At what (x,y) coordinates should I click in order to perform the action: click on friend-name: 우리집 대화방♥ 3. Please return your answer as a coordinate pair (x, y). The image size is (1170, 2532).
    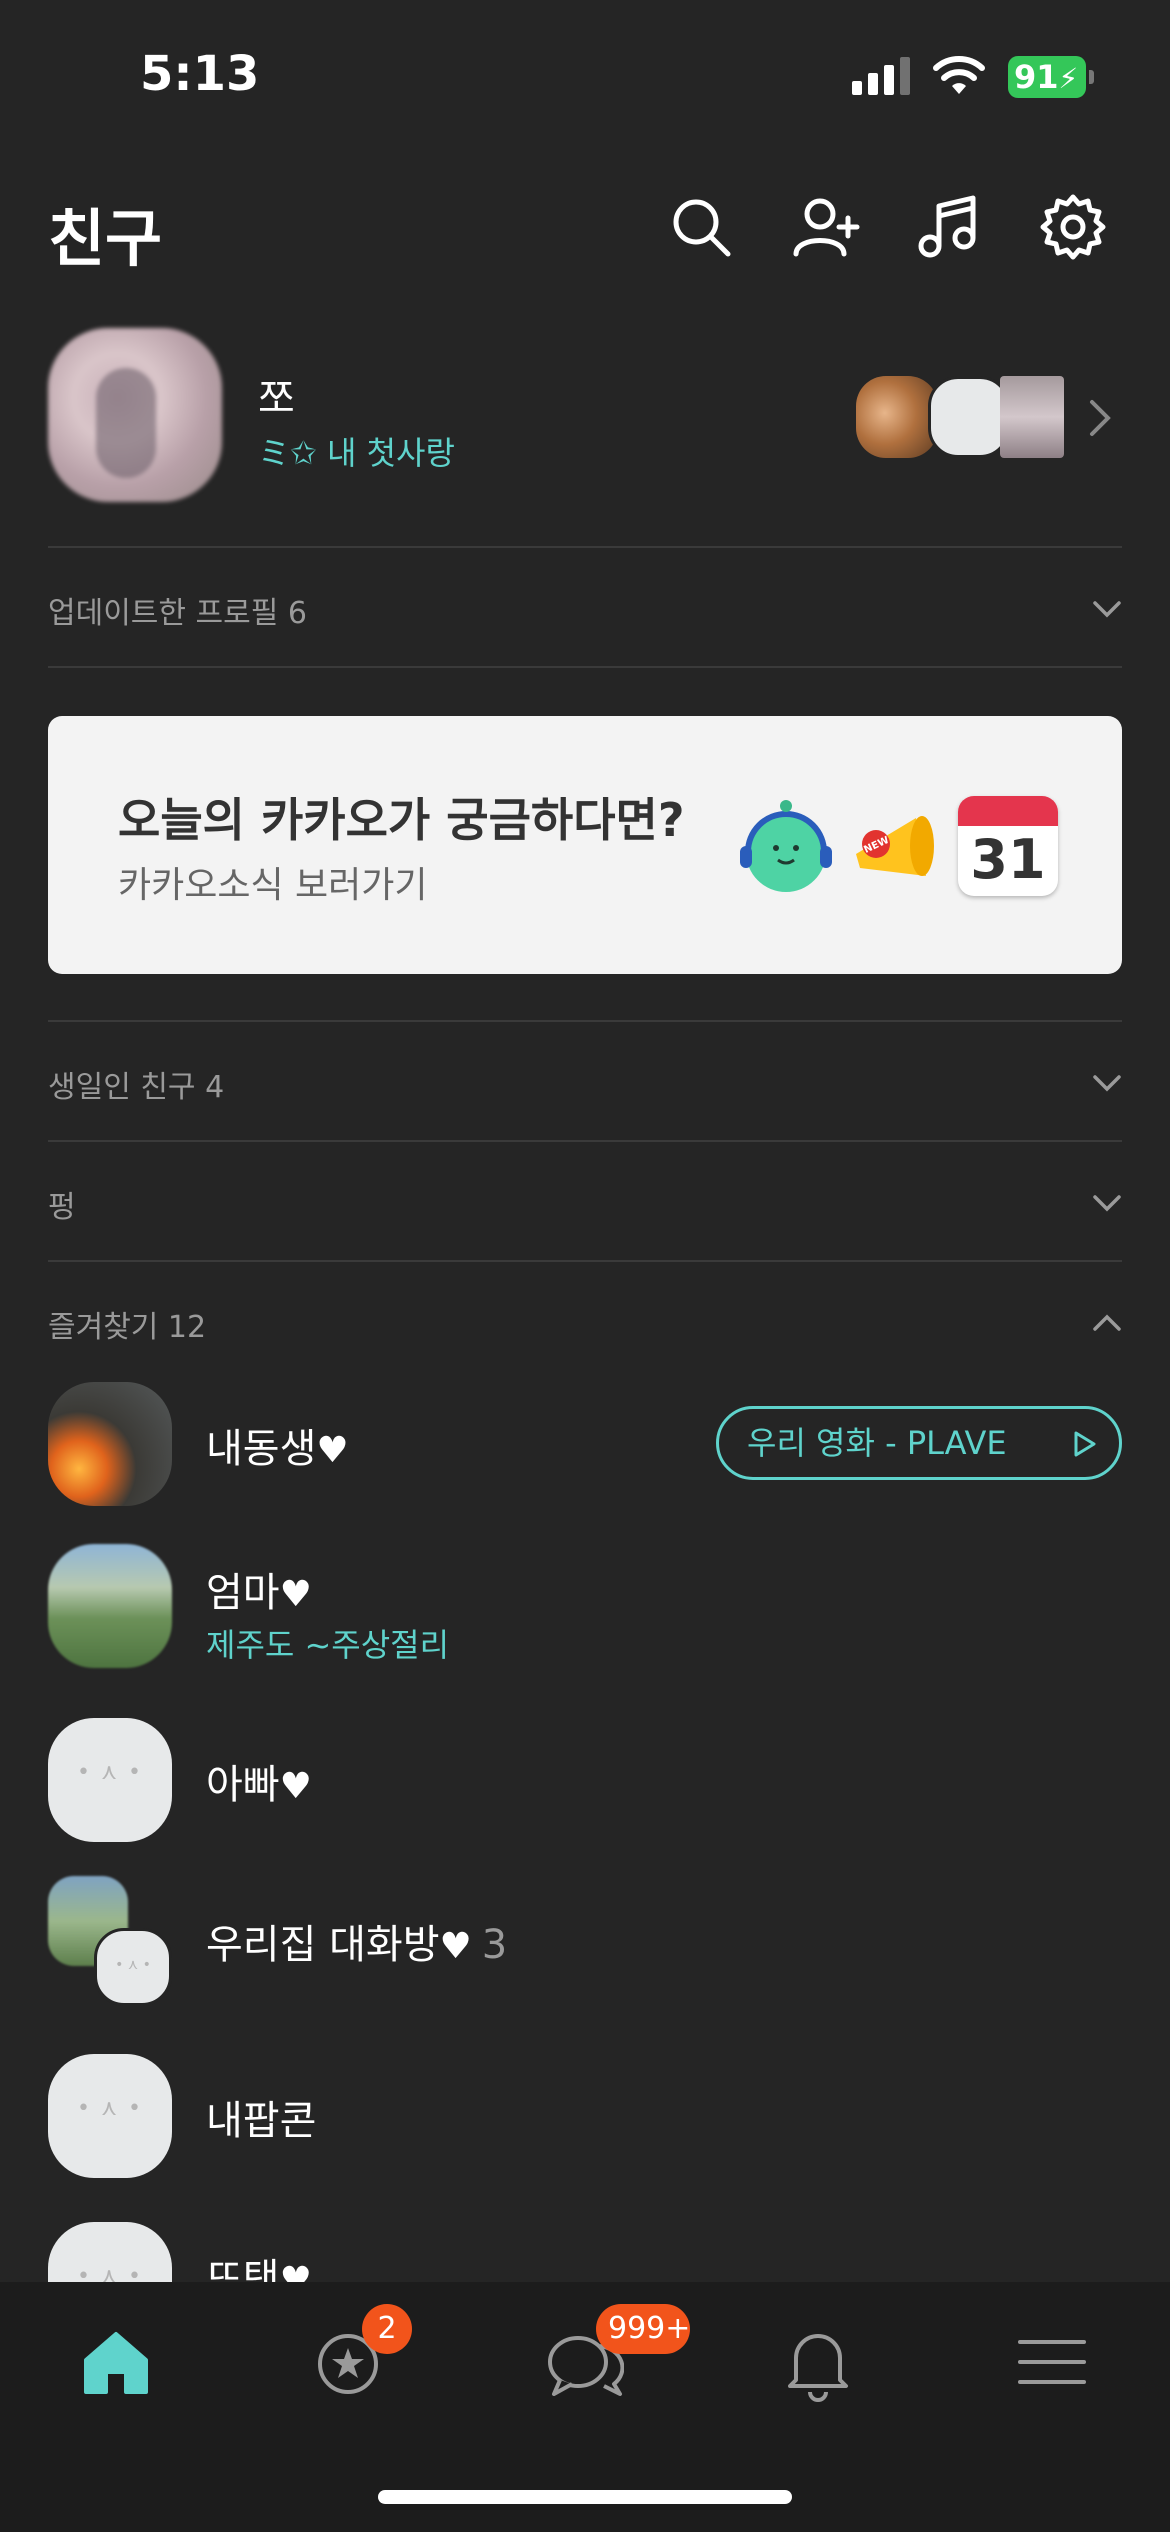
    Looking at the image, I should click on (356, 1941).